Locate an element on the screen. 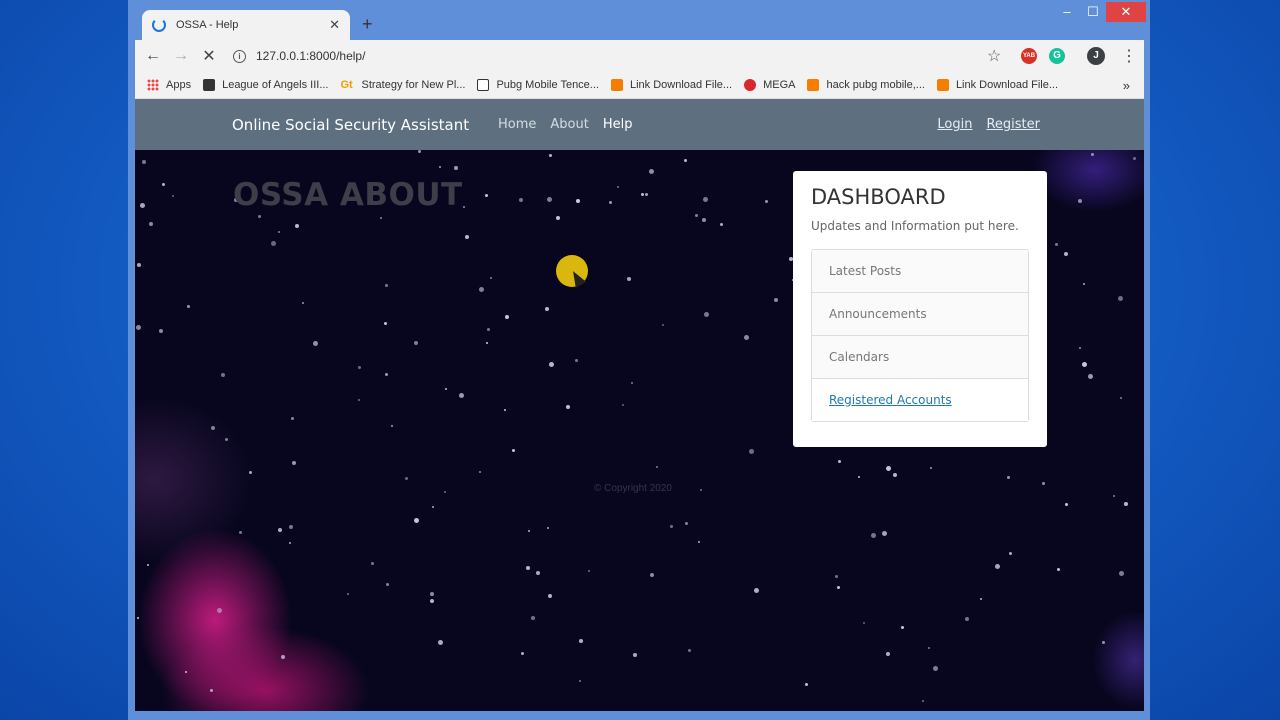  minimize-button: – is located at coordinates (1067, 12).